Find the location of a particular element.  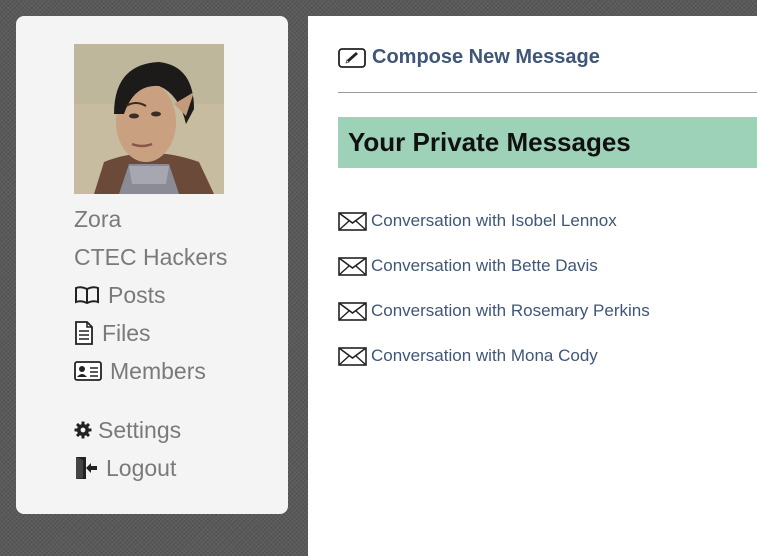

divider is located at coordinates (547, 92).